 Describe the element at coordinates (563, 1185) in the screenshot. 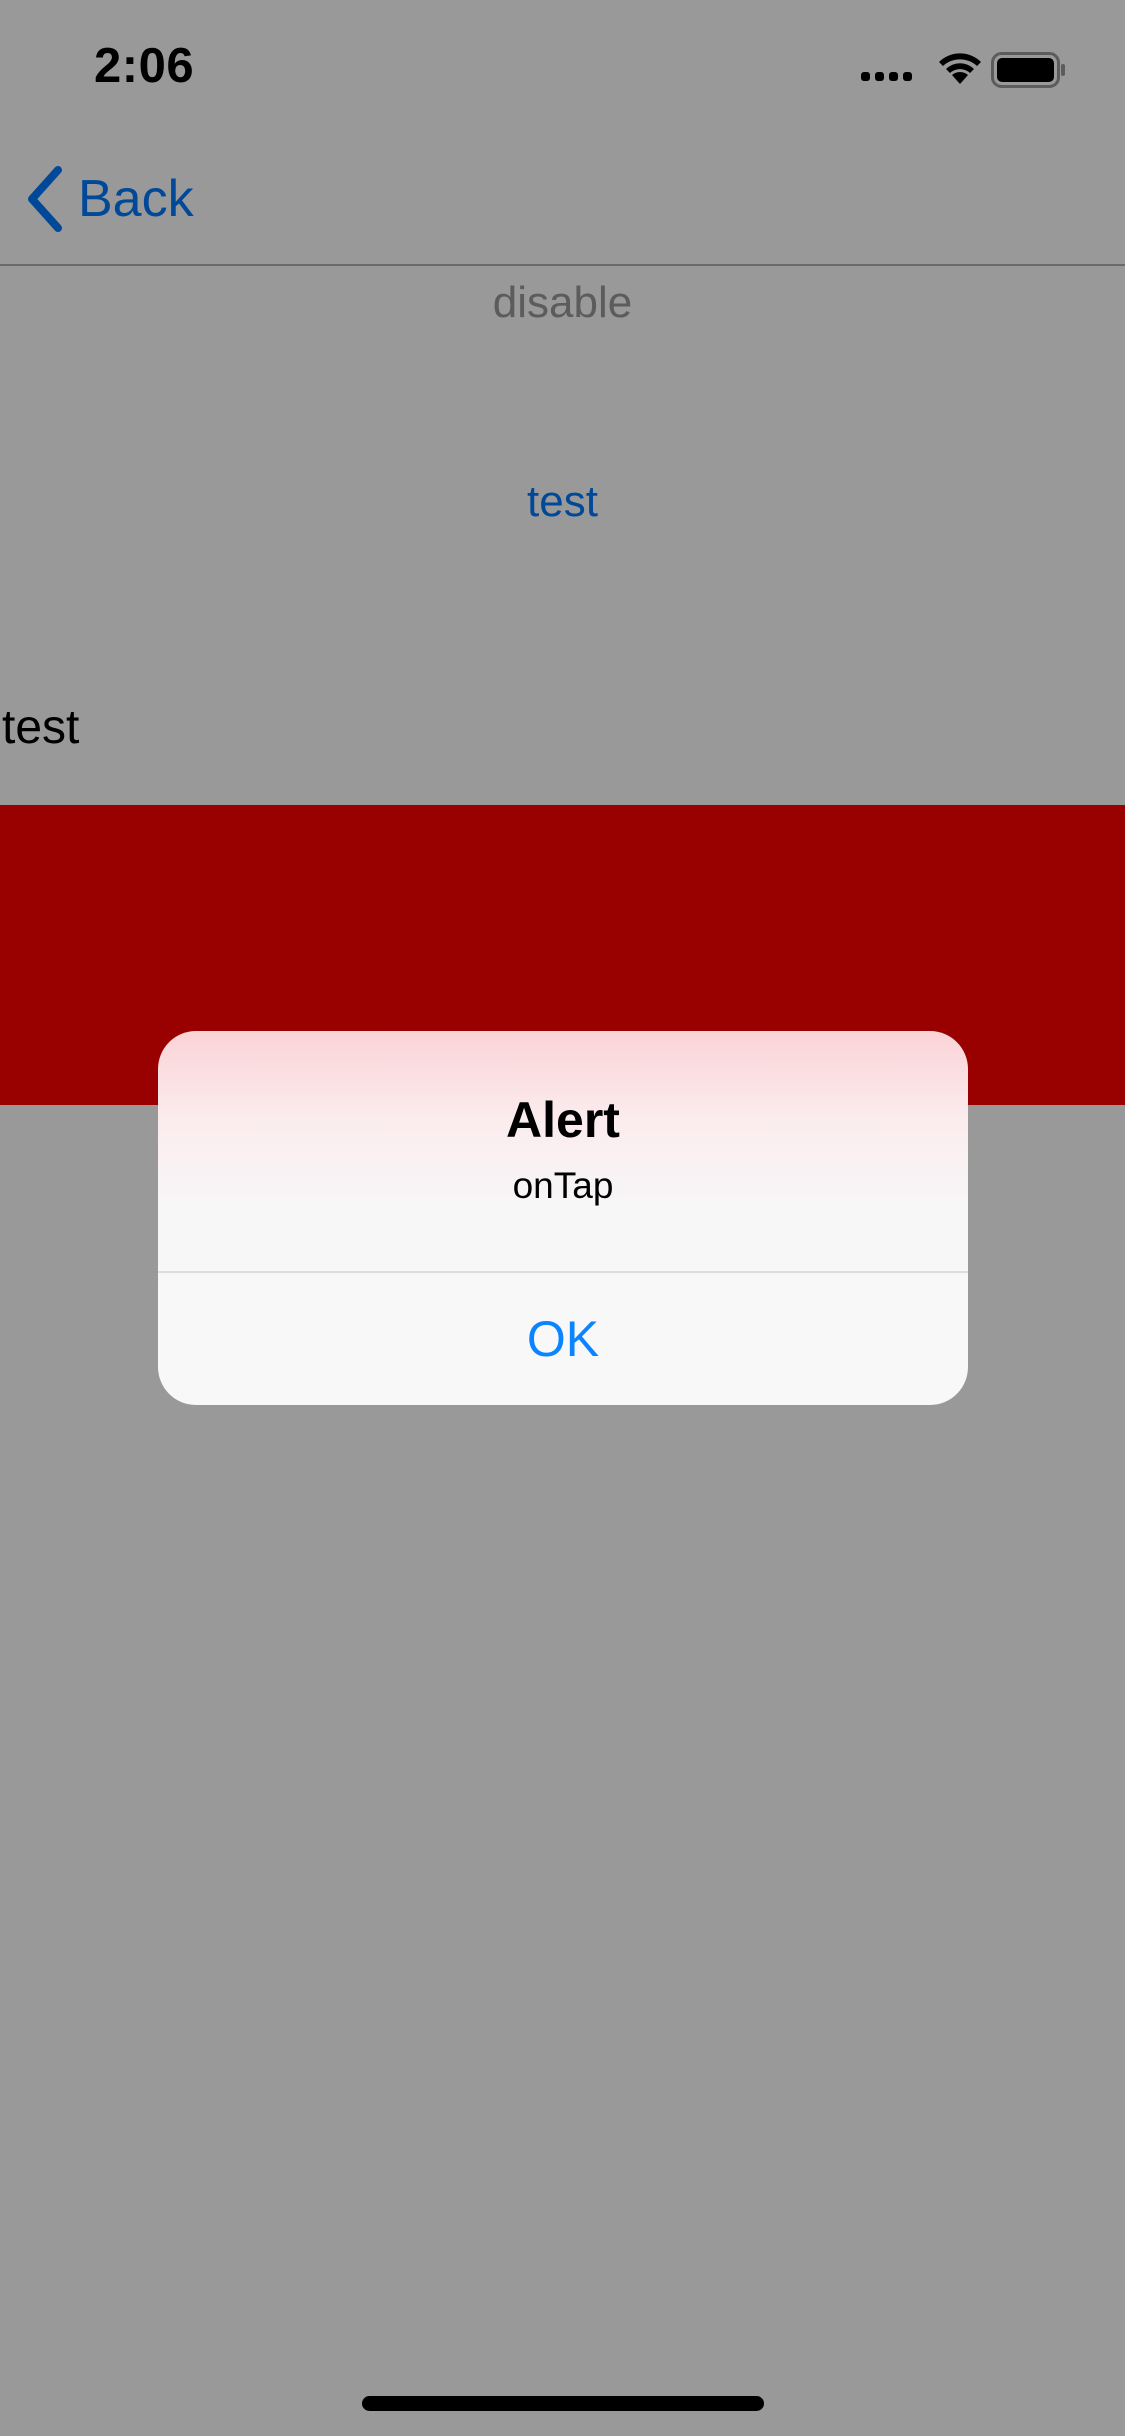

I see `alert-message: onTap` at that location.